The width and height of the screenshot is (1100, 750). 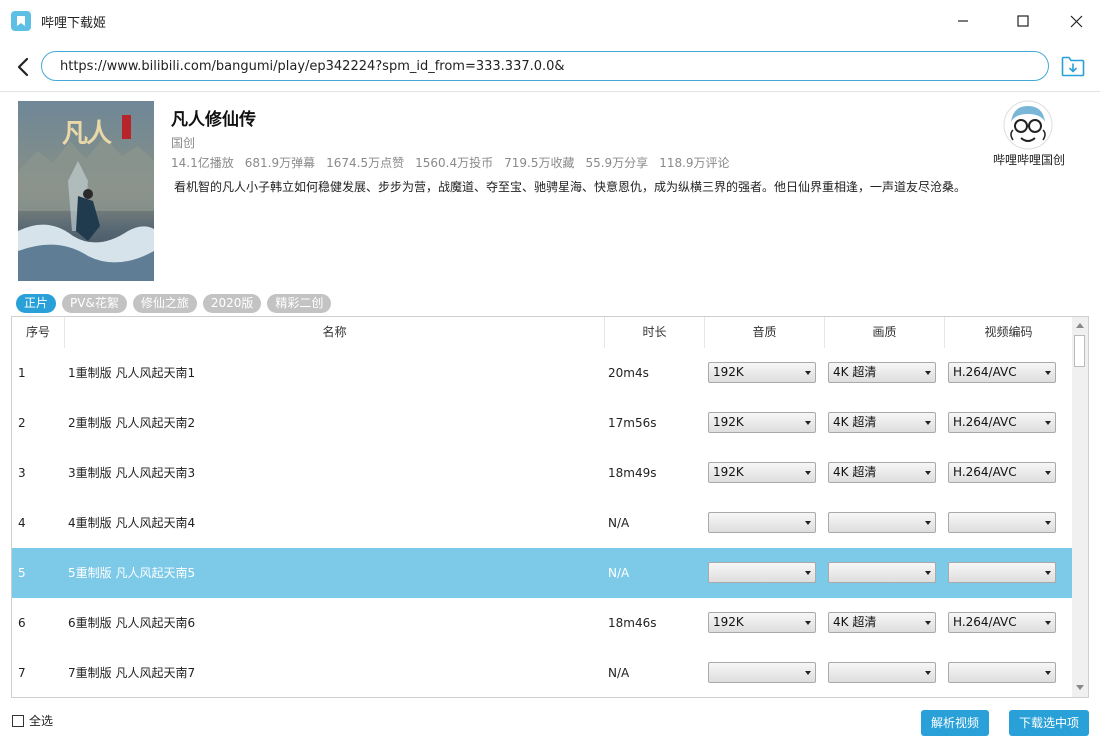 I want to click on maximize-button, so click(x=1023, y=21).